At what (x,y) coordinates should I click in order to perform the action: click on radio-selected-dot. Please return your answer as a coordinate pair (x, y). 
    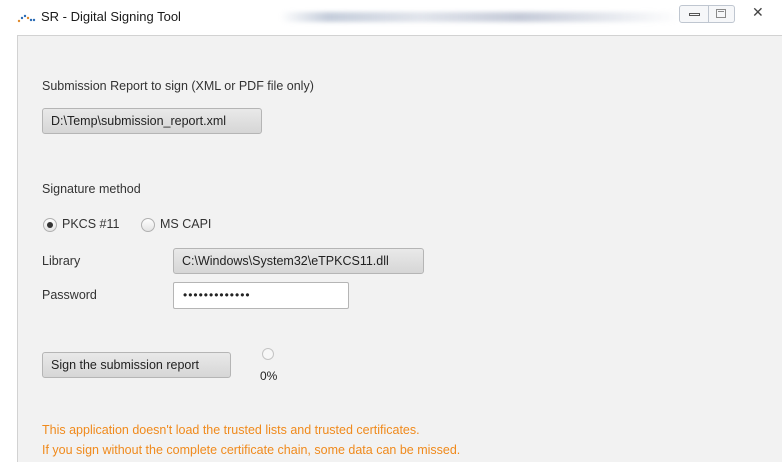
    Looking at the image, I should click on (50, 225).